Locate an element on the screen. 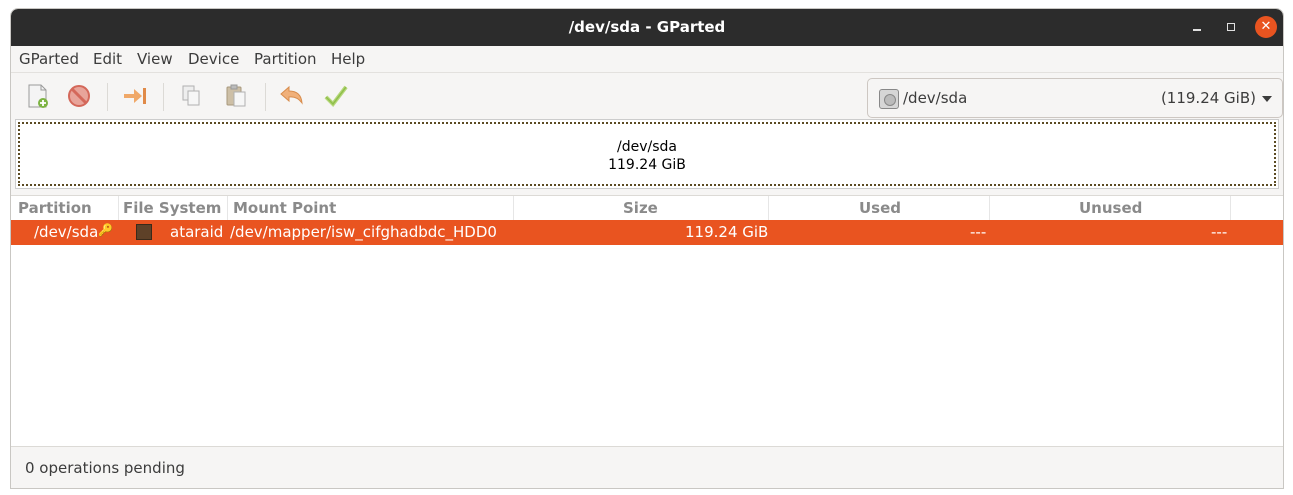  disk-map-partition: /dev/sda 119.24 GiB is located at coordinates (647, 154).